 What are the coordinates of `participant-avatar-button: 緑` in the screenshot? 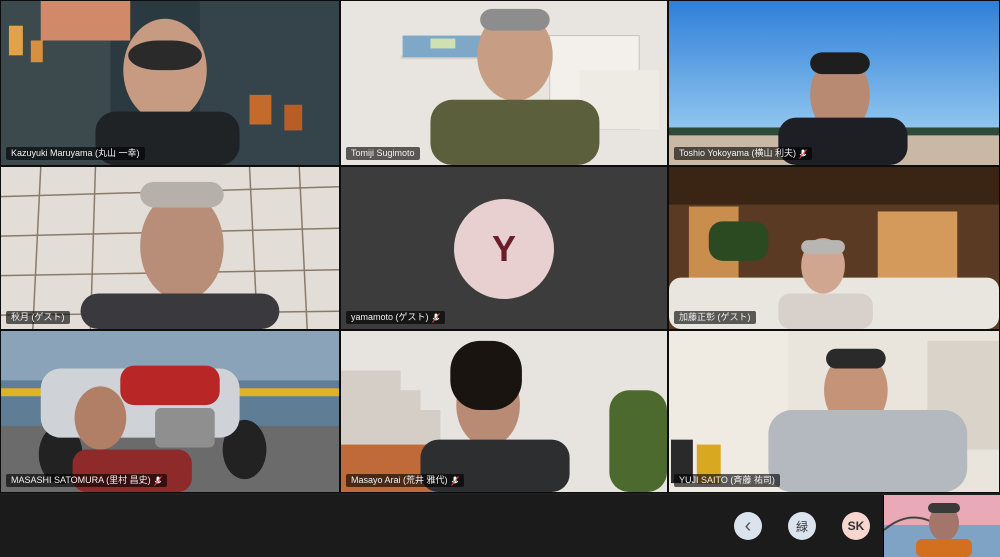 It's located at (802, 526).